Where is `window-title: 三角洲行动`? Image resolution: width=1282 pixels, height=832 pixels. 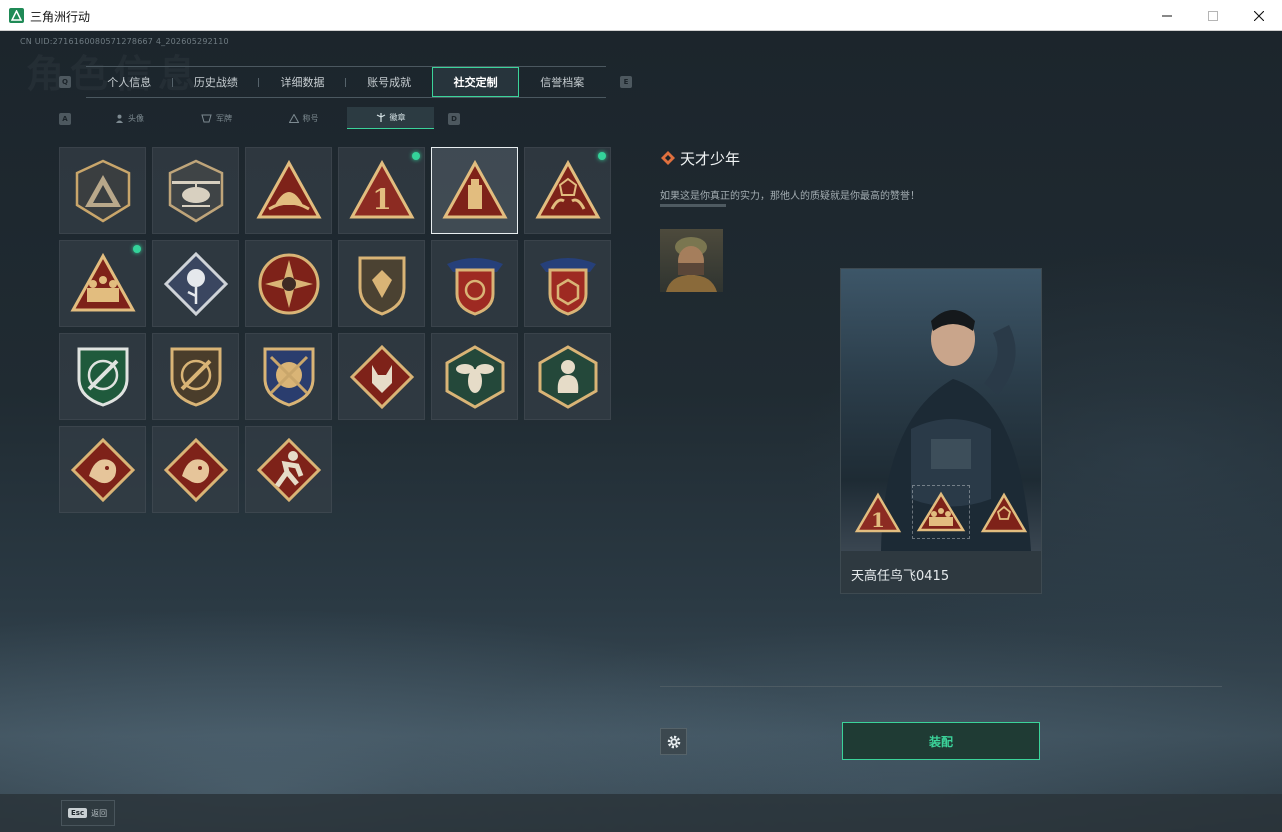
window-title: 三角洲行动 is located at coordinates (60, 17).